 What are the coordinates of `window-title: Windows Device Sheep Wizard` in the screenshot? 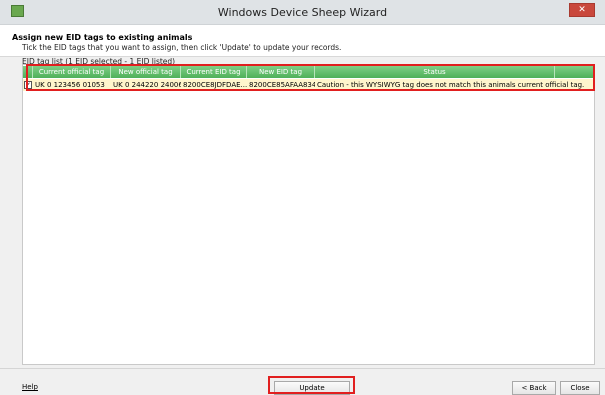 It's located at (302, 12).